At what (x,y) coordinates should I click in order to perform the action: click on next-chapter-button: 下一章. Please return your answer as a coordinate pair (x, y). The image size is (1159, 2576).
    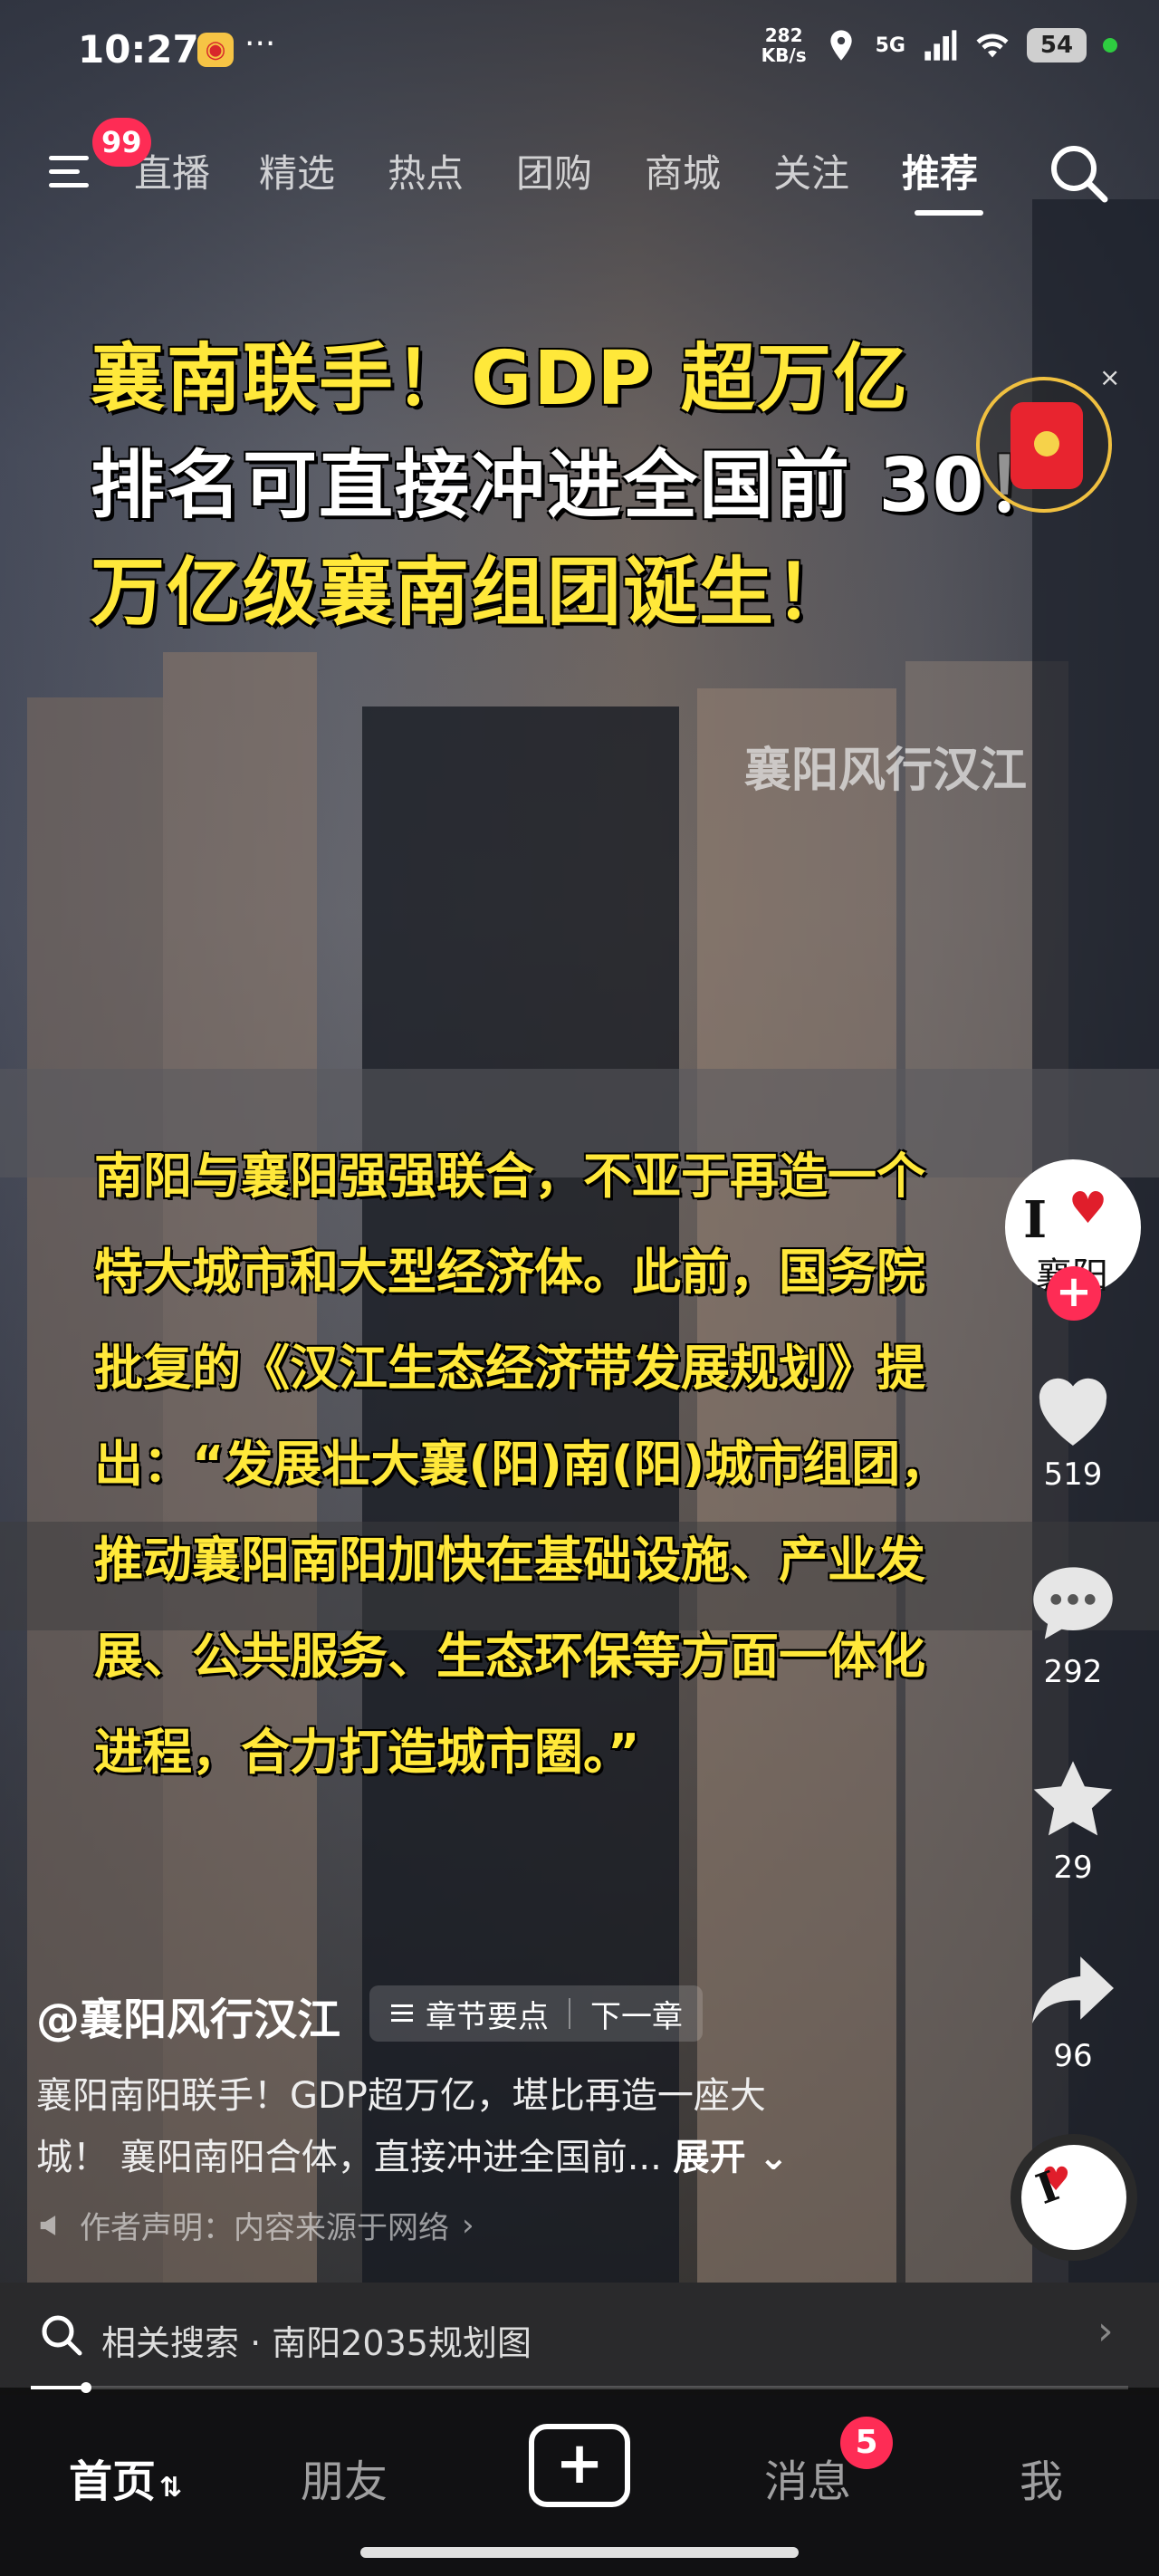
    Looking at the image, I should click on (636, 2014).